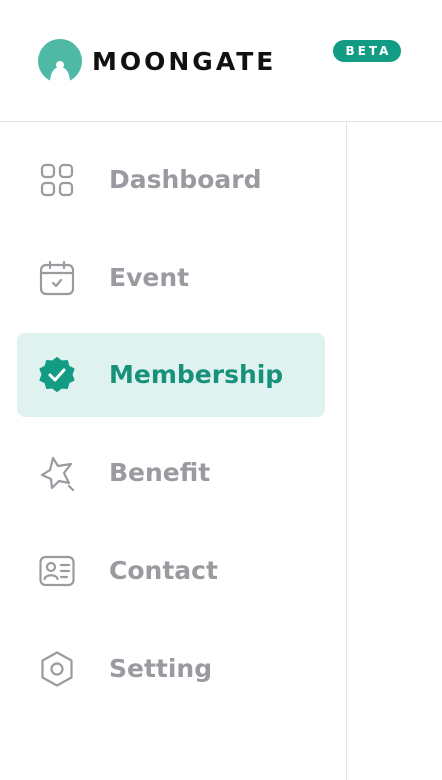 This screenshot has width=442, height=780. I want to click on contact-card-icon, so click(57, 571).